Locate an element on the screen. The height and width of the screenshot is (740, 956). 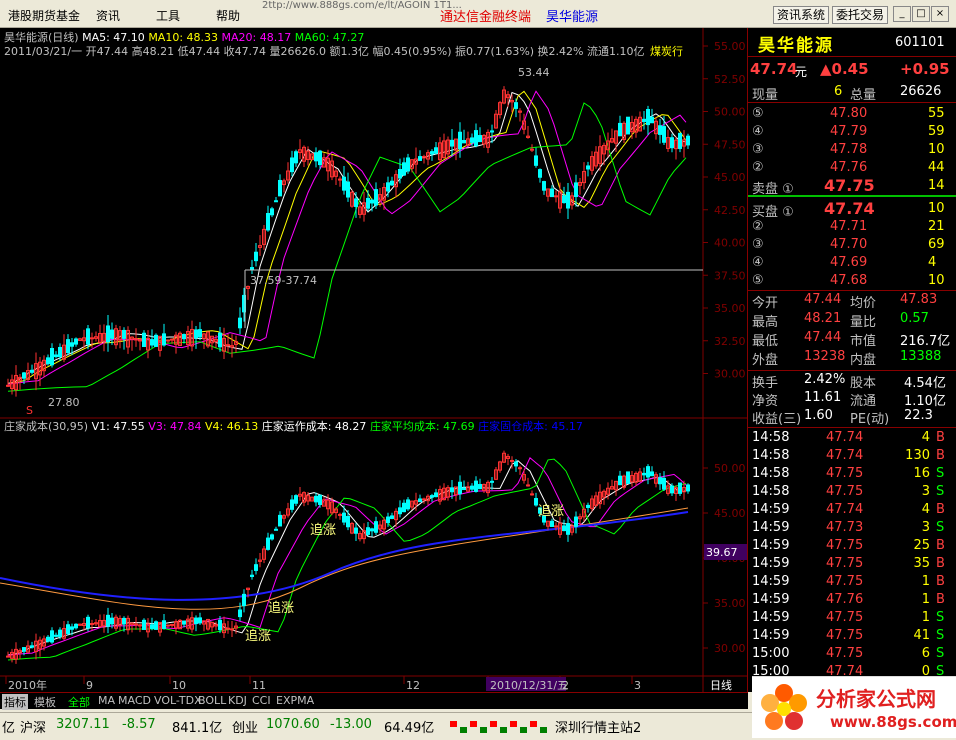
sh-index-change: -8.57 is located at coordinates (139, 724).